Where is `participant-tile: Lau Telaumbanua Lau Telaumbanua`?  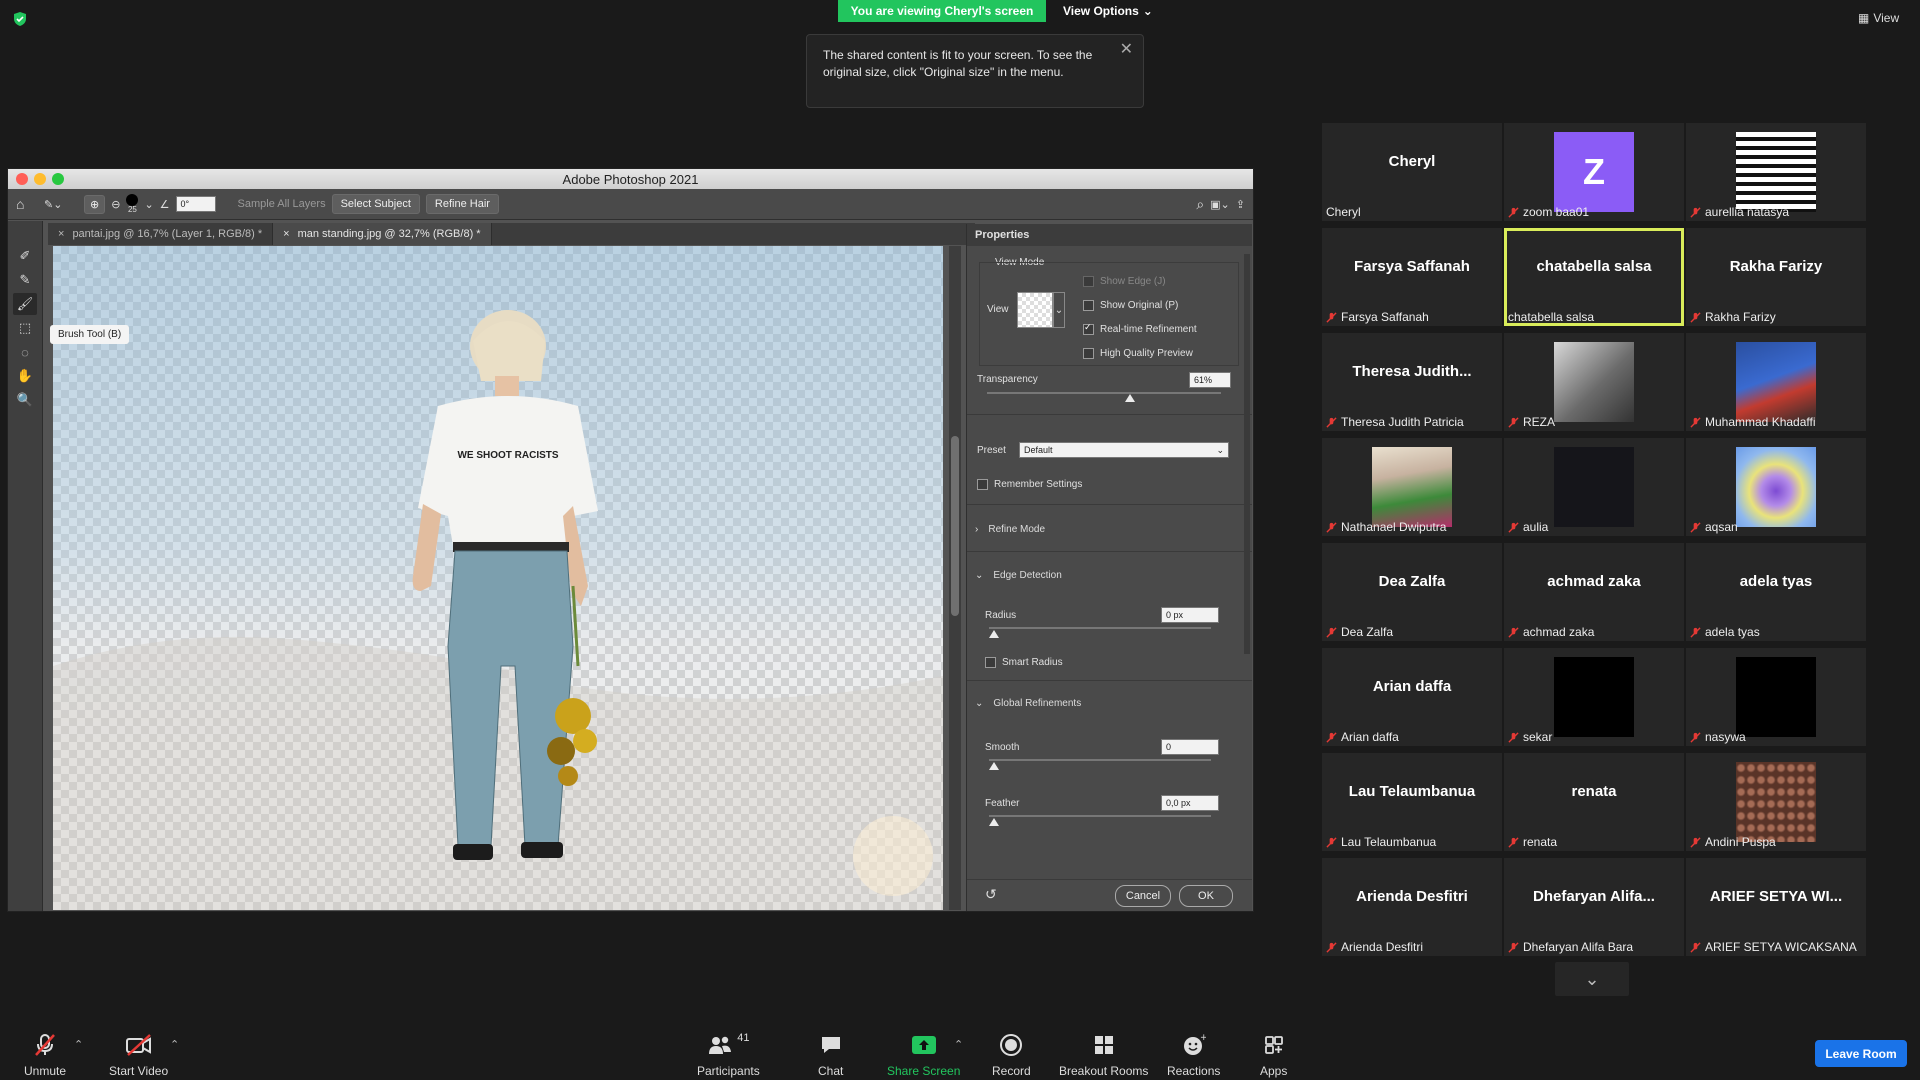 participant-tile: Lau Telaumbanua Lau Telaumbanua is located at coordinates (1412, 802).